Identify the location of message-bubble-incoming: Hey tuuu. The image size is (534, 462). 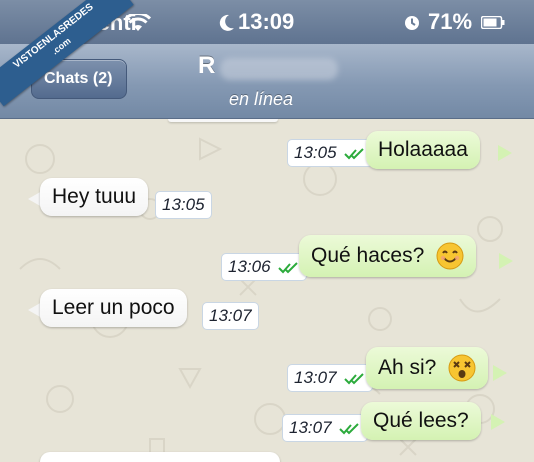
(94, 197).